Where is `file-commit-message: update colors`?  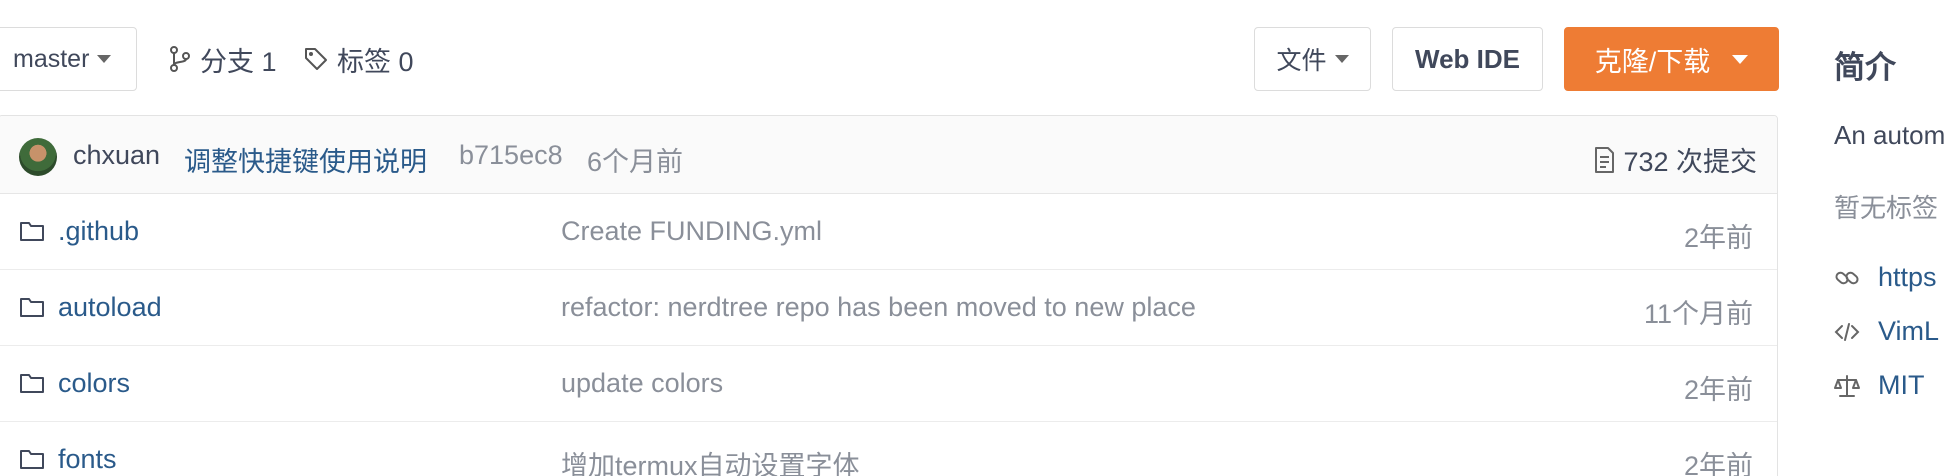 file-commit-message: update colors is located at coordinates (642, 383).